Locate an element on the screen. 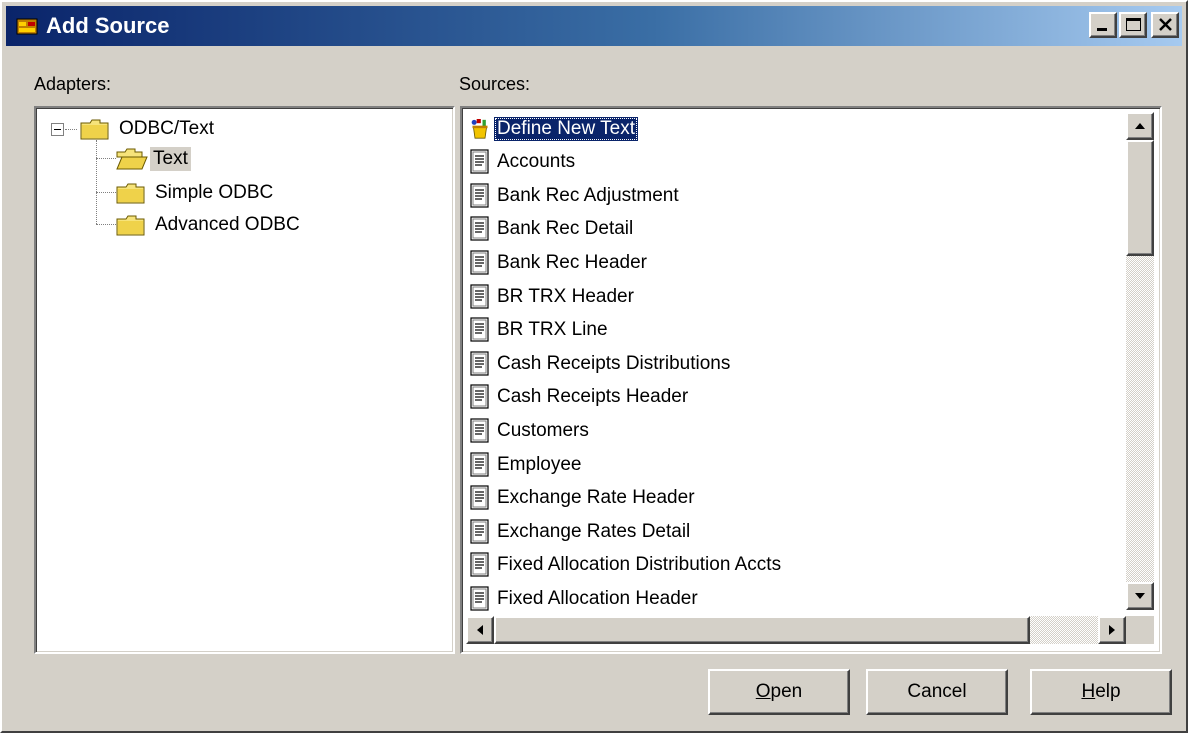 The width and height of the screenshot is (1188, 733). source-item-label: Fixed Allocation Header is located at coordinates (597, 598).